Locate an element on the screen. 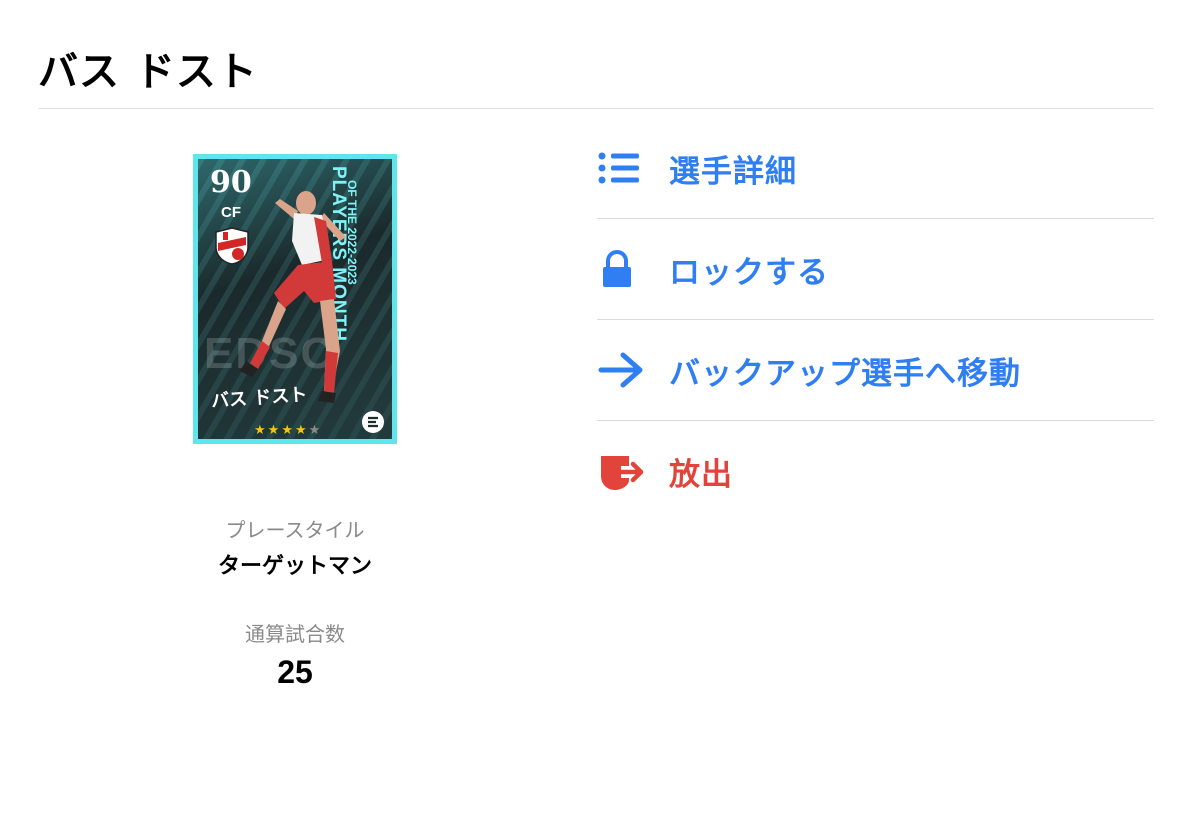  efootball-logo-icon is located at coordinates (373, 422).